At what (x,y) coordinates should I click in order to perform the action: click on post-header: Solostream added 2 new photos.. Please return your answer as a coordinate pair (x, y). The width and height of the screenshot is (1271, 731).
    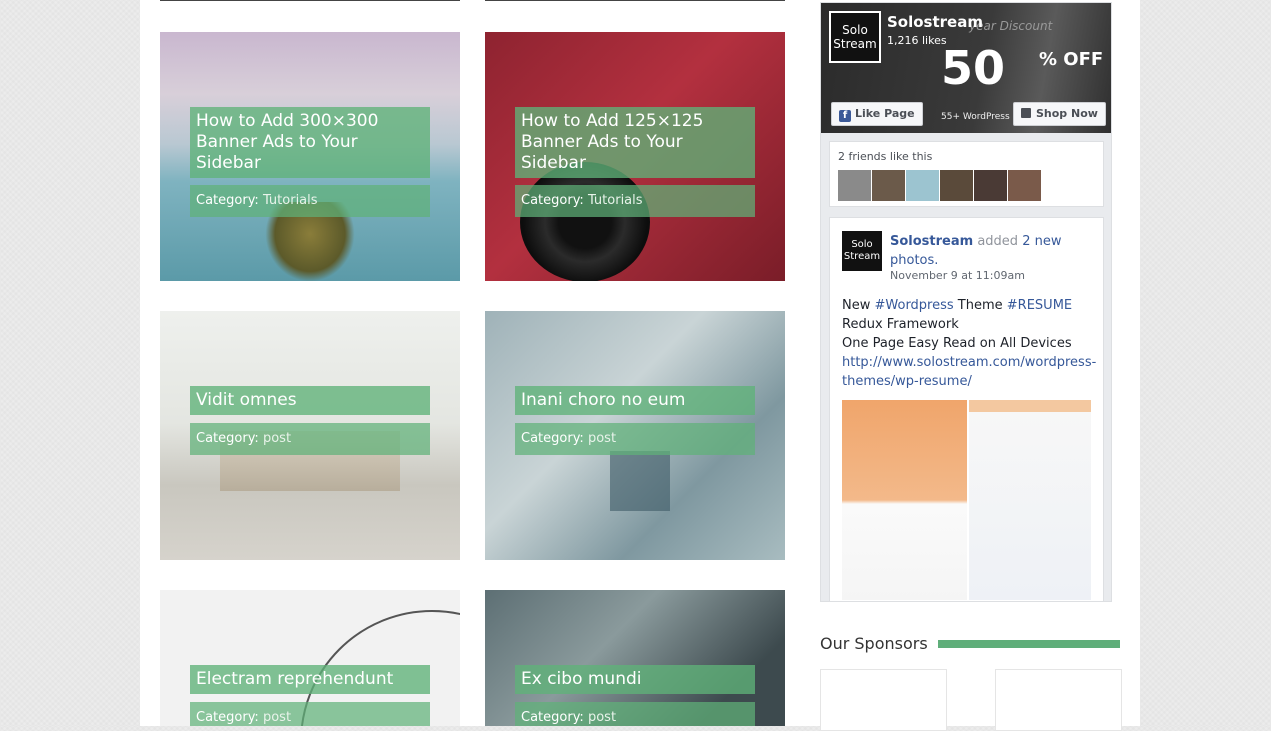
    Looking at the image, I should click on (992, 251).